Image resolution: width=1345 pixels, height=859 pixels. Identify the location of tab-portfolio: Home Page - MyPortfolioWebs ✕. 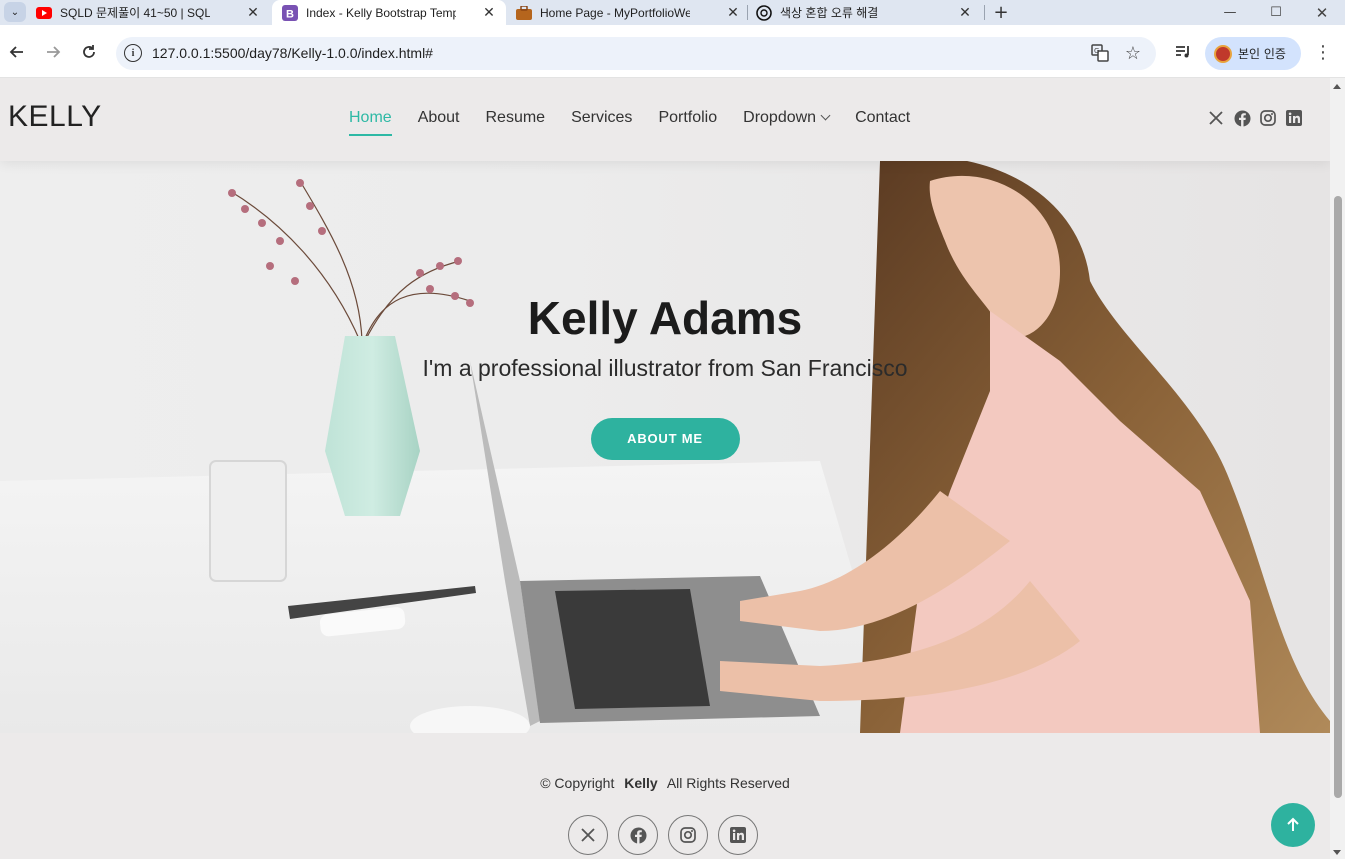
(633, 12).